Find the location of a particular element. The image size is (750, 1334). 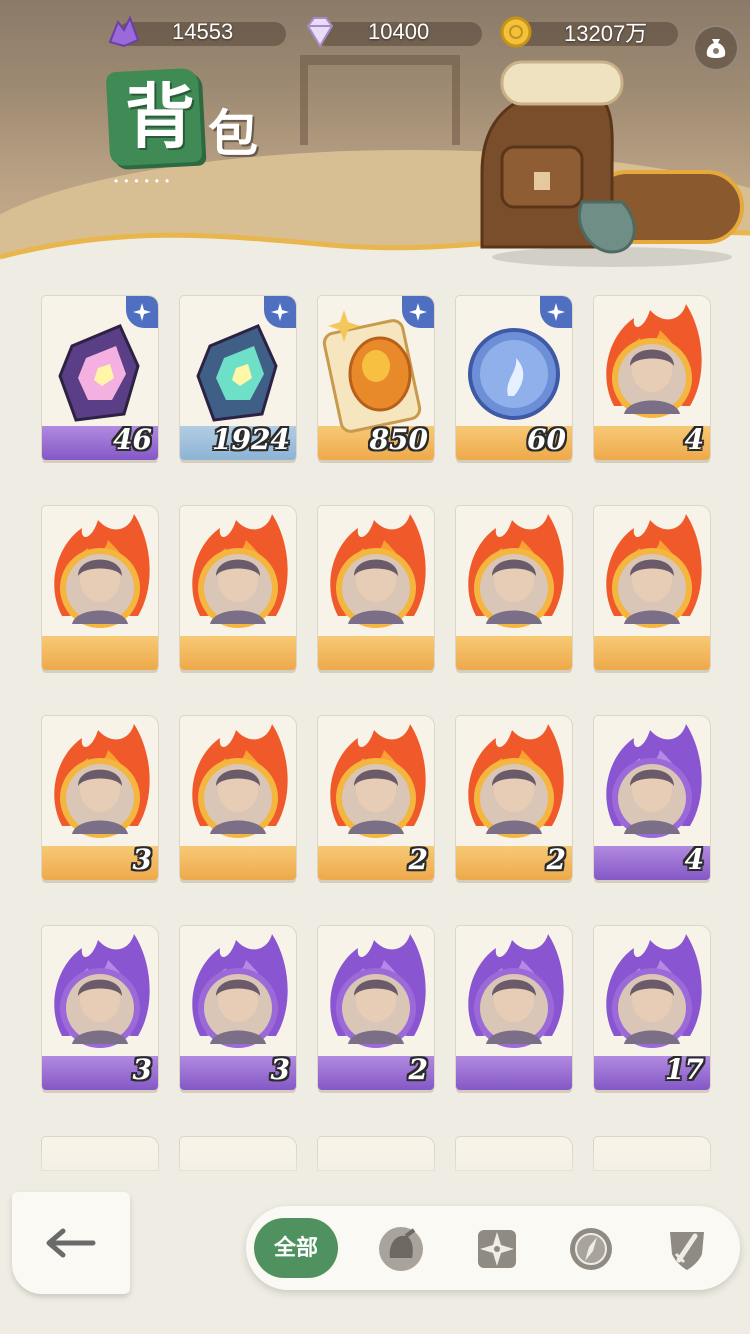

hero-portrait-dark-elf is located at coordinates (516, 991).